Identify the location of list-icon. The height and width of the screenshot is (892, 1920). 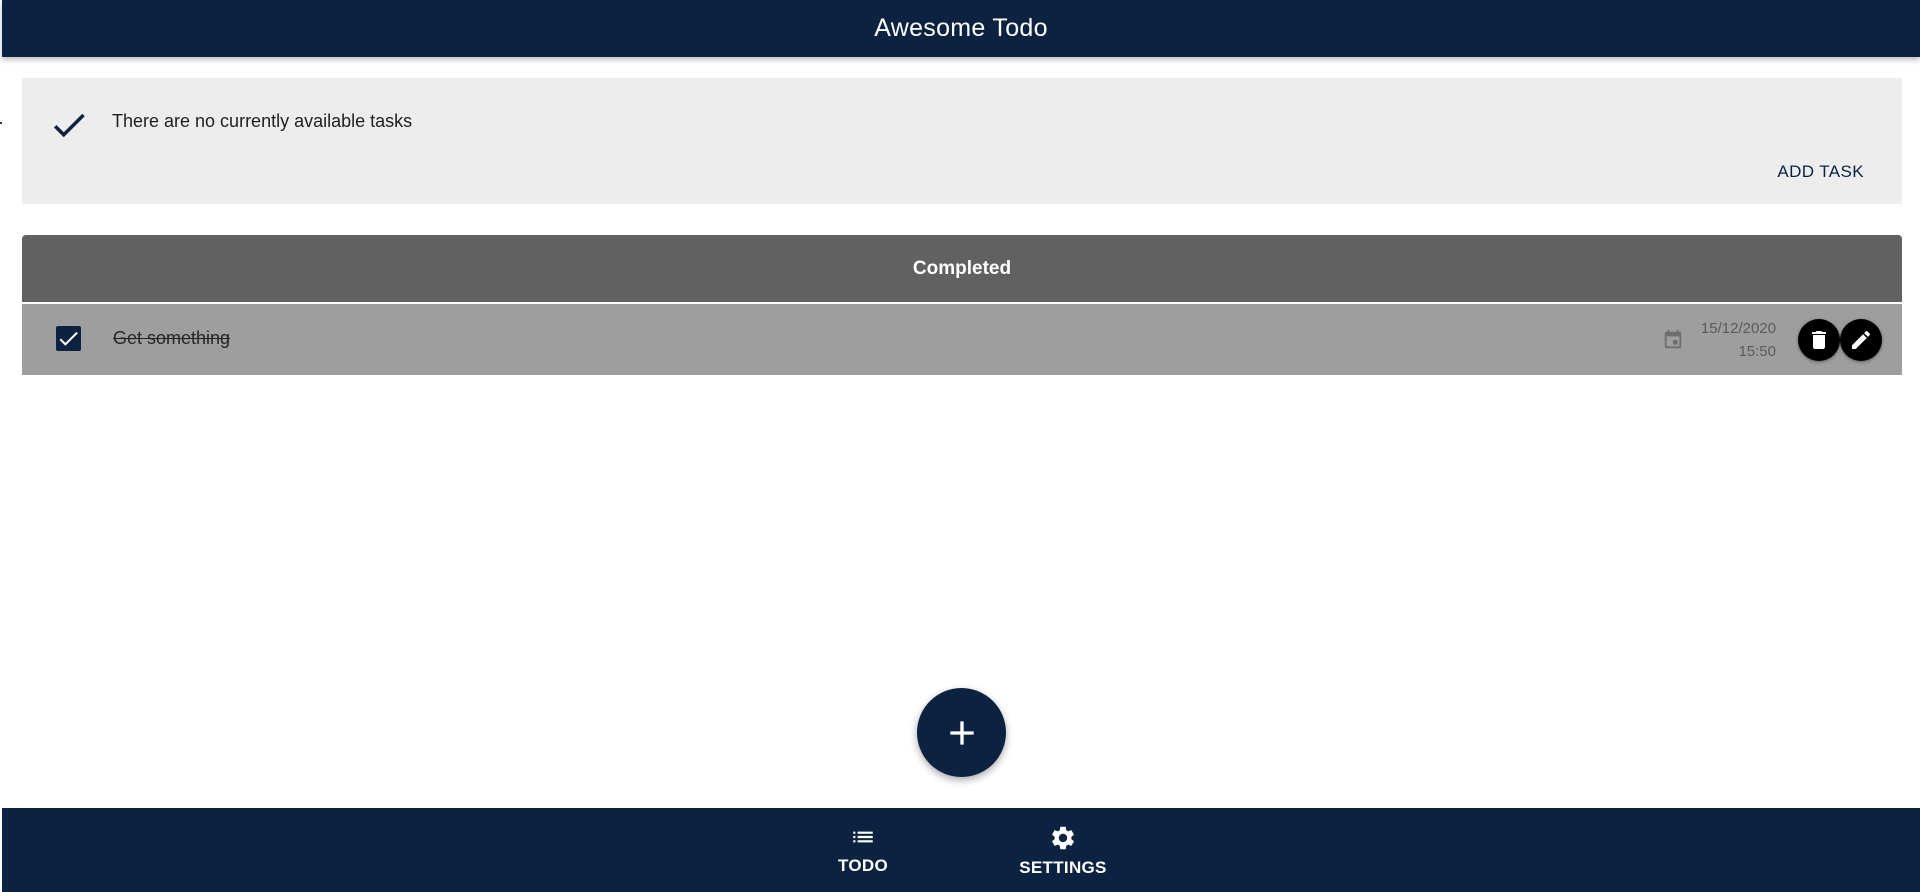
(863, 837).